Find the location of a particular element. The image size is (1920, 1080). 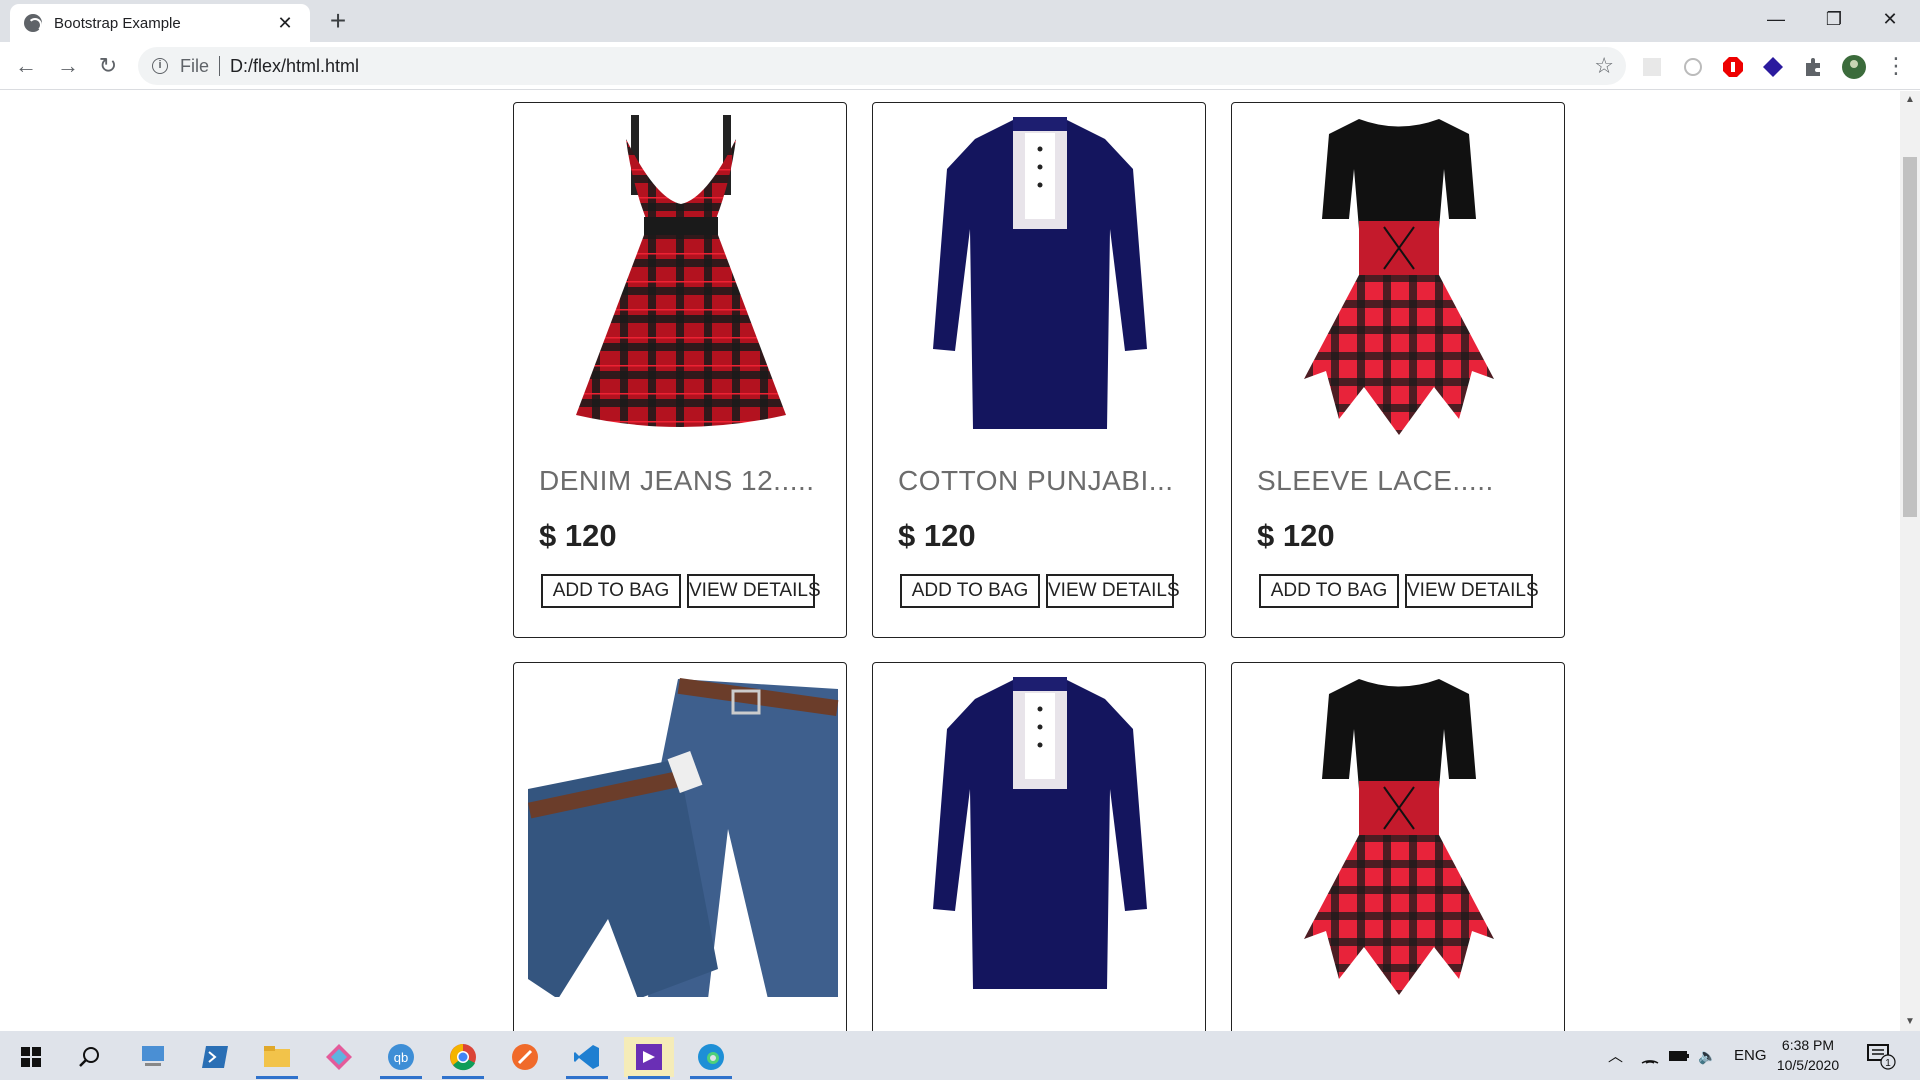

menu-kebab-icon: ⋮ is located at coordinates (1896, 66).